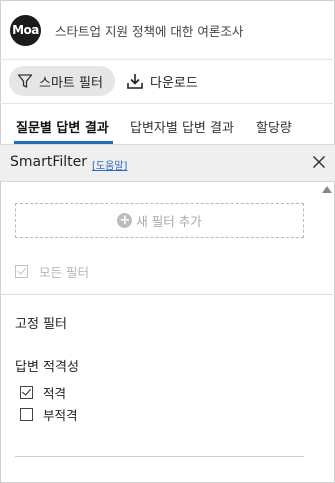 The height and width of the screenshot is (483, 335). What do you see at coordinates (60, 415) in the screenshot?
I see `ineligible-label: 부적격` at bounding box center [60, 415].